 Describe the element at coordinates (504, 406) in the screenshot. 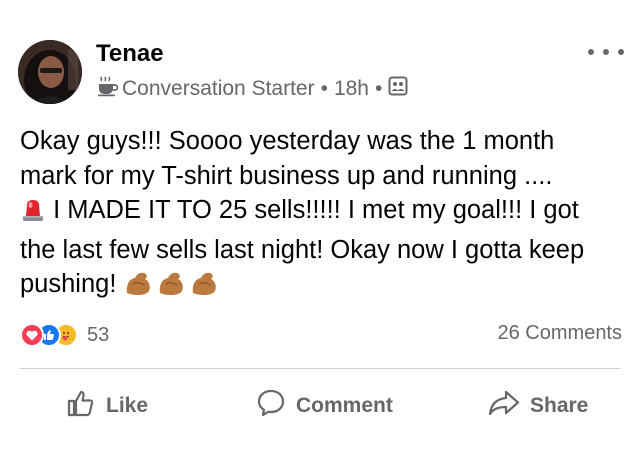

I see `share-arrow-icon` at that location.